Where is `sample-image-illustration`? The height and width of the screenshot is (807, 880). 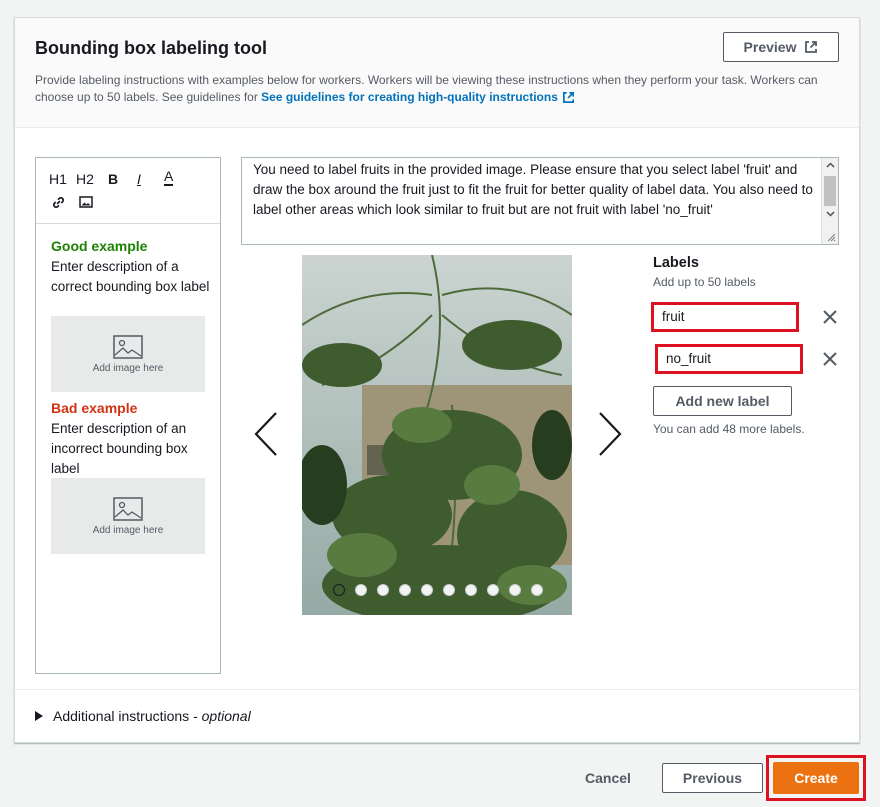 sample-image-illustration is located at coordinates (437, 435).